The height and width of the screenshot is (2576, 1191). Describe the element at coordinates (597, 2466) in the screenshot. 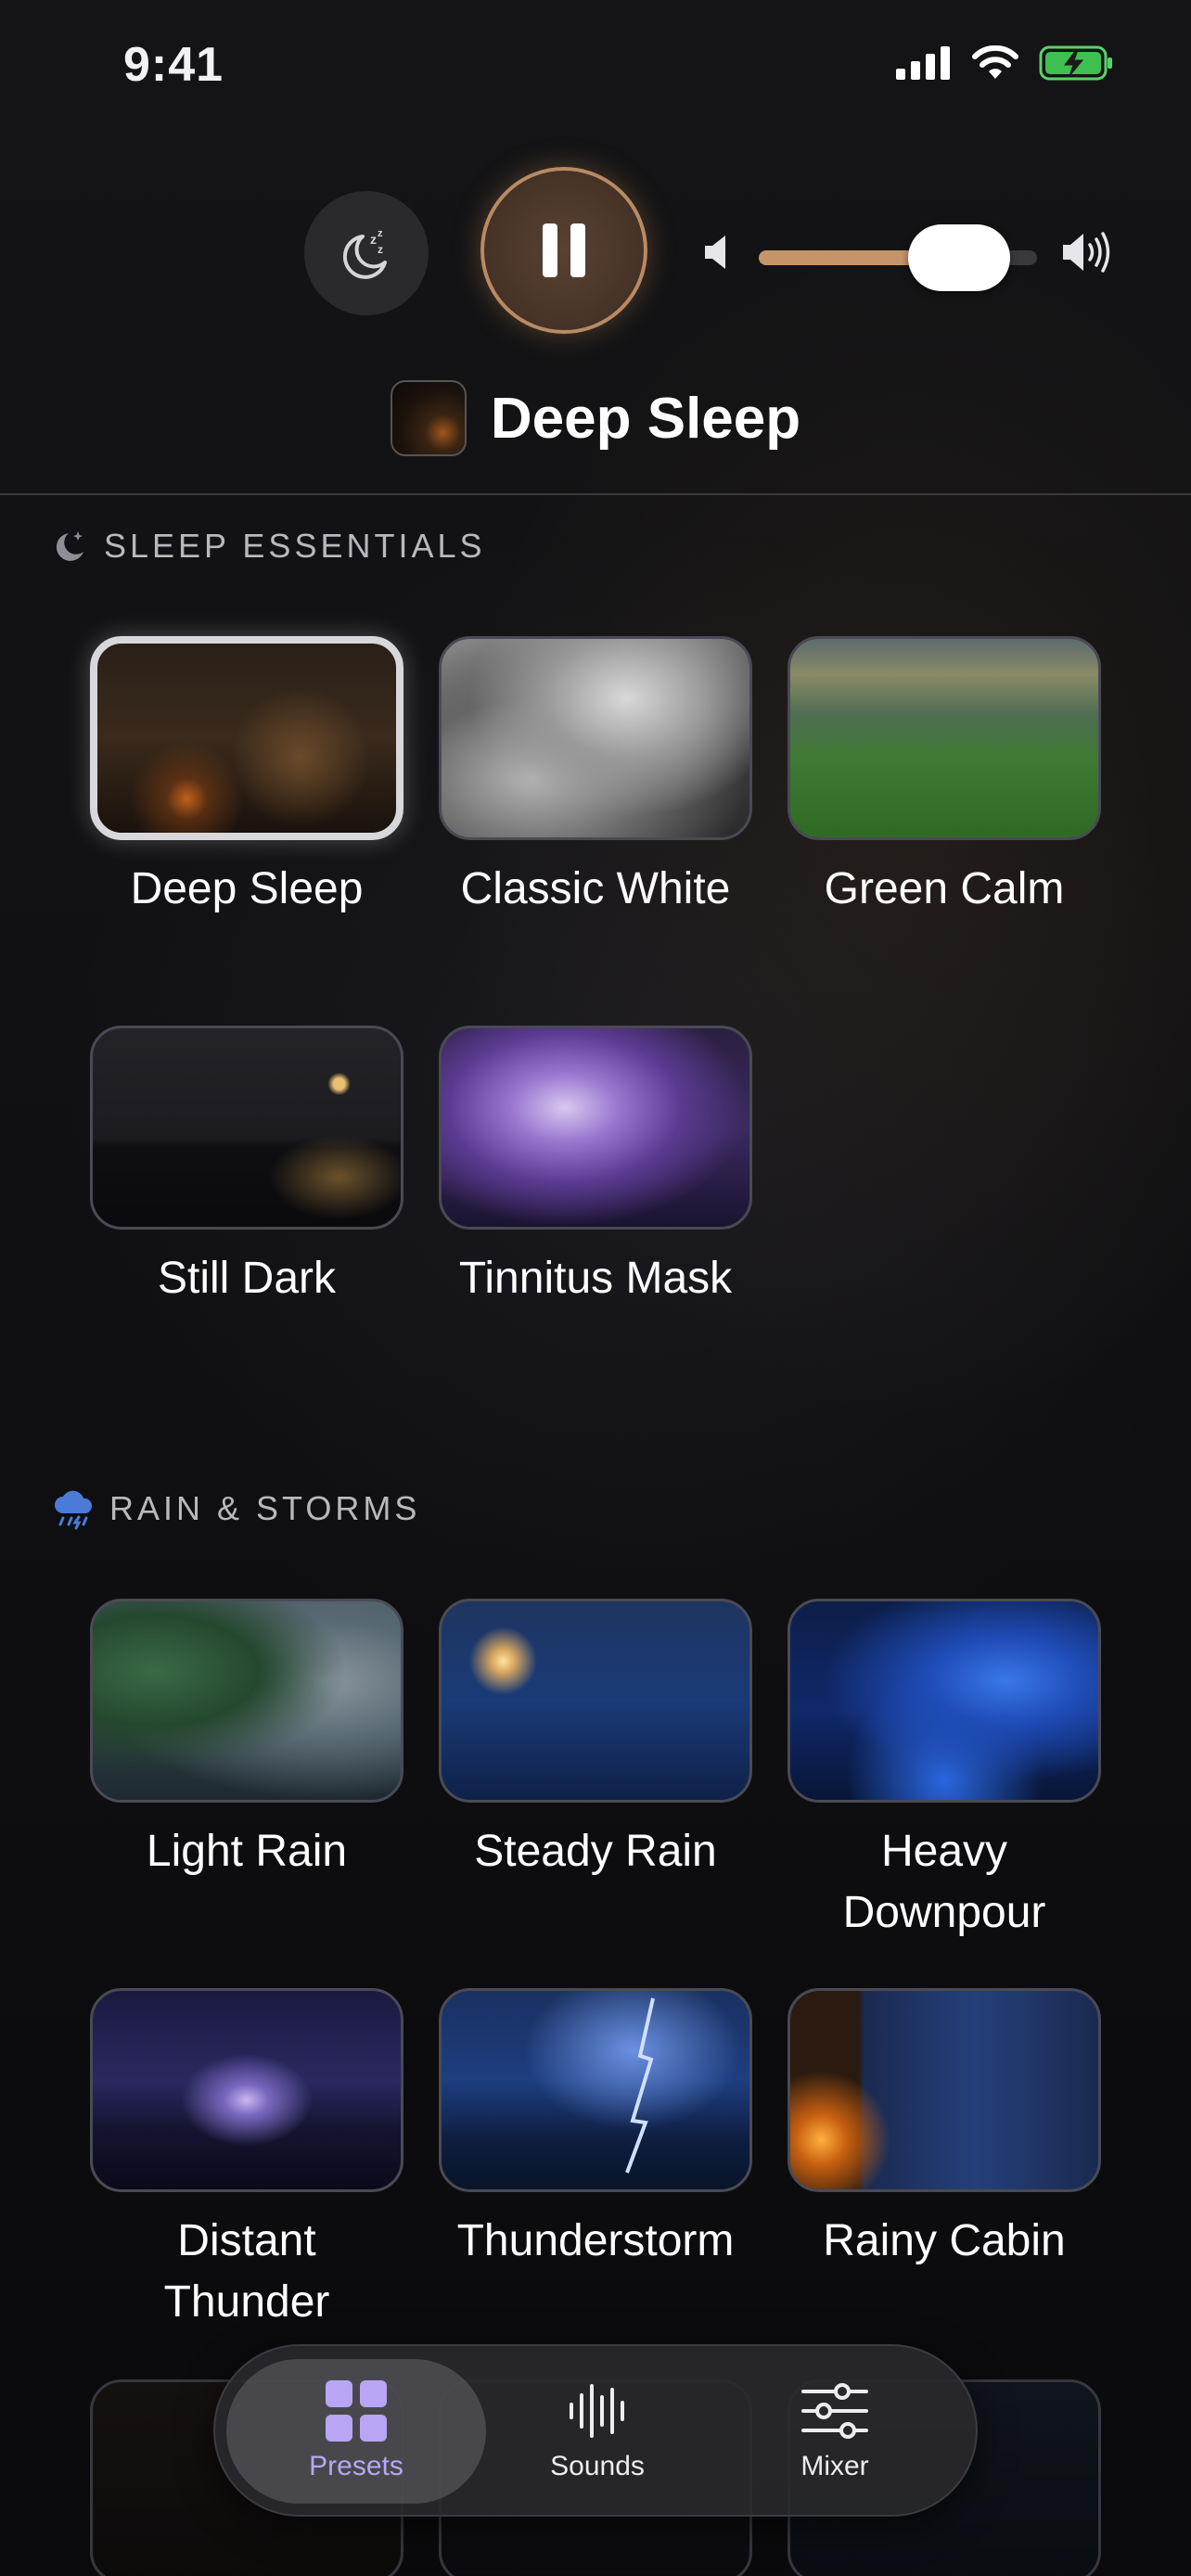

I see `tab-label: Sounds` at that location.